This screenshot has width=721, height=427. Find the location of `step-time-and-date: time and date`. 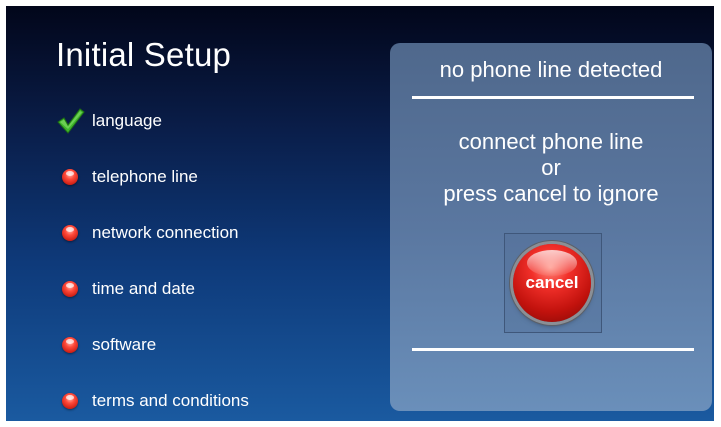

step-time-and-date: time and date is located at coordinates (123, 289).